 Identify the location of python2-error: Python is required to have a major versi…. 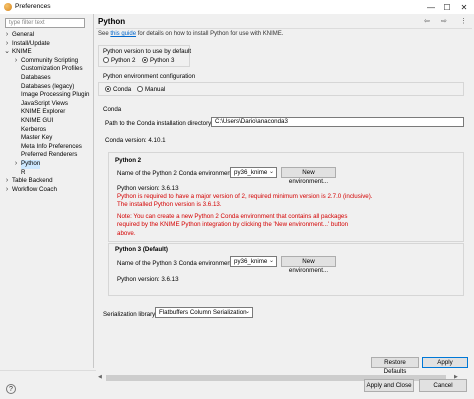
(245, 201).